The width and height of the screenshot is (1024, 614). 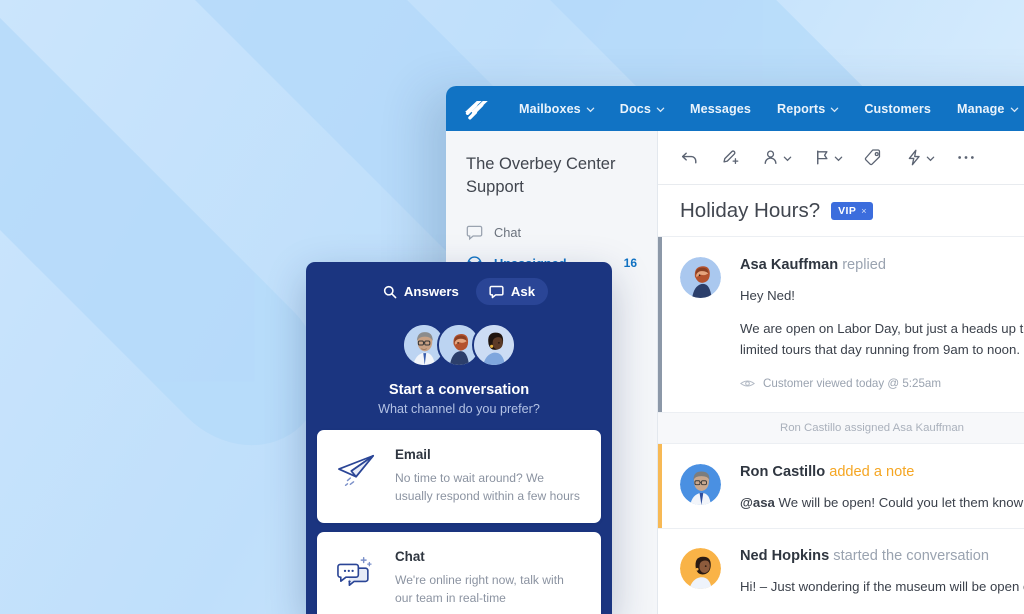 I want to click on reply-icon, so click(x=689, y=157).